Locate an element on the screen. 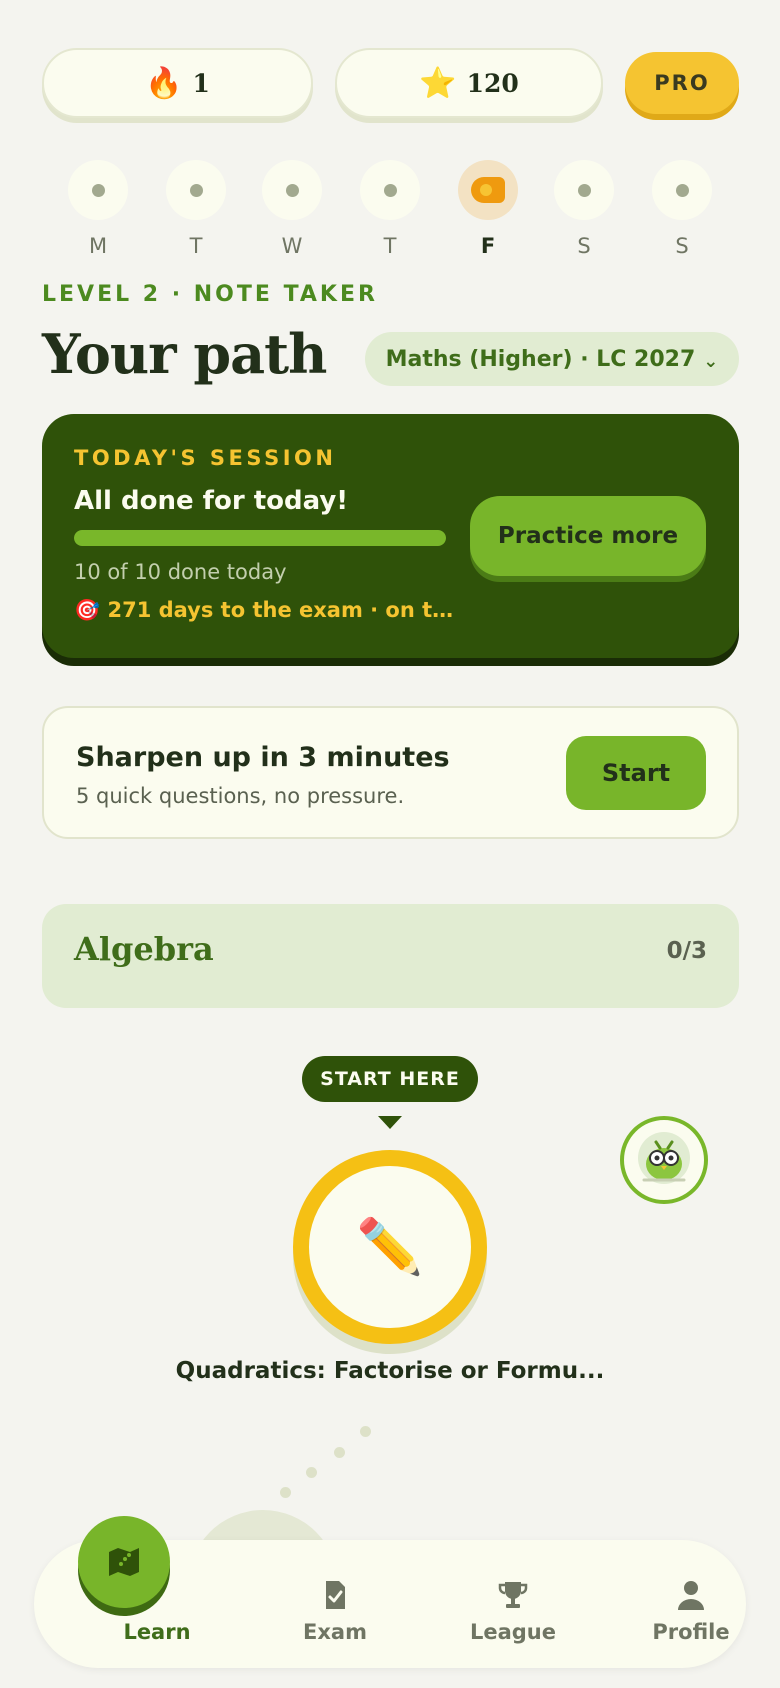 The image size is (780, 1688). course-selector: Maths (Higher) · LC 2027 ⌄ is located at coordinates (552, 359).